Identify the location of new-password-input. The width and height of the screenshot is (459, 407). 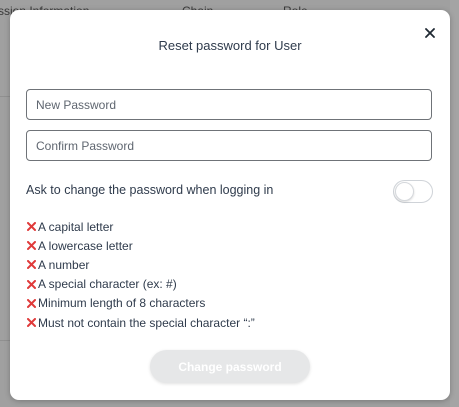
(229, 104).